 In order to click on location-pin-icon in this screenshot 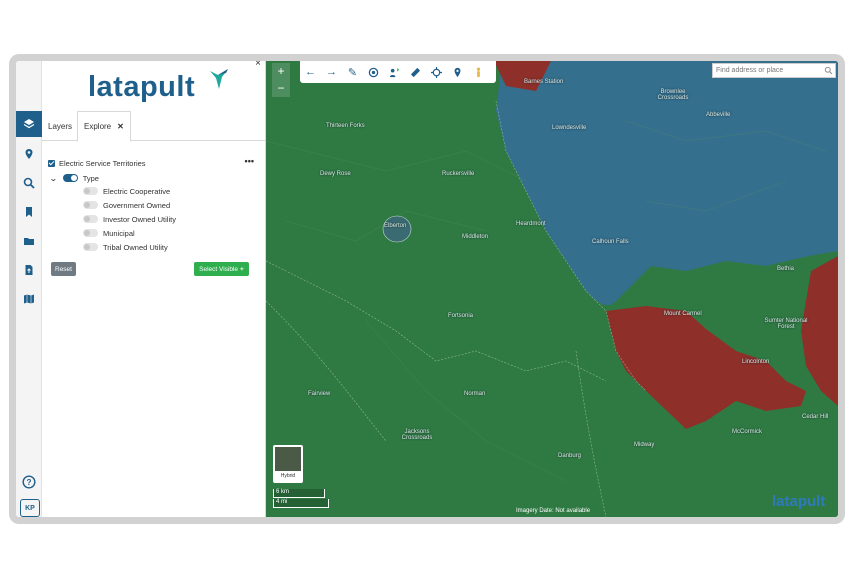, I will do `click(457, 72)`.